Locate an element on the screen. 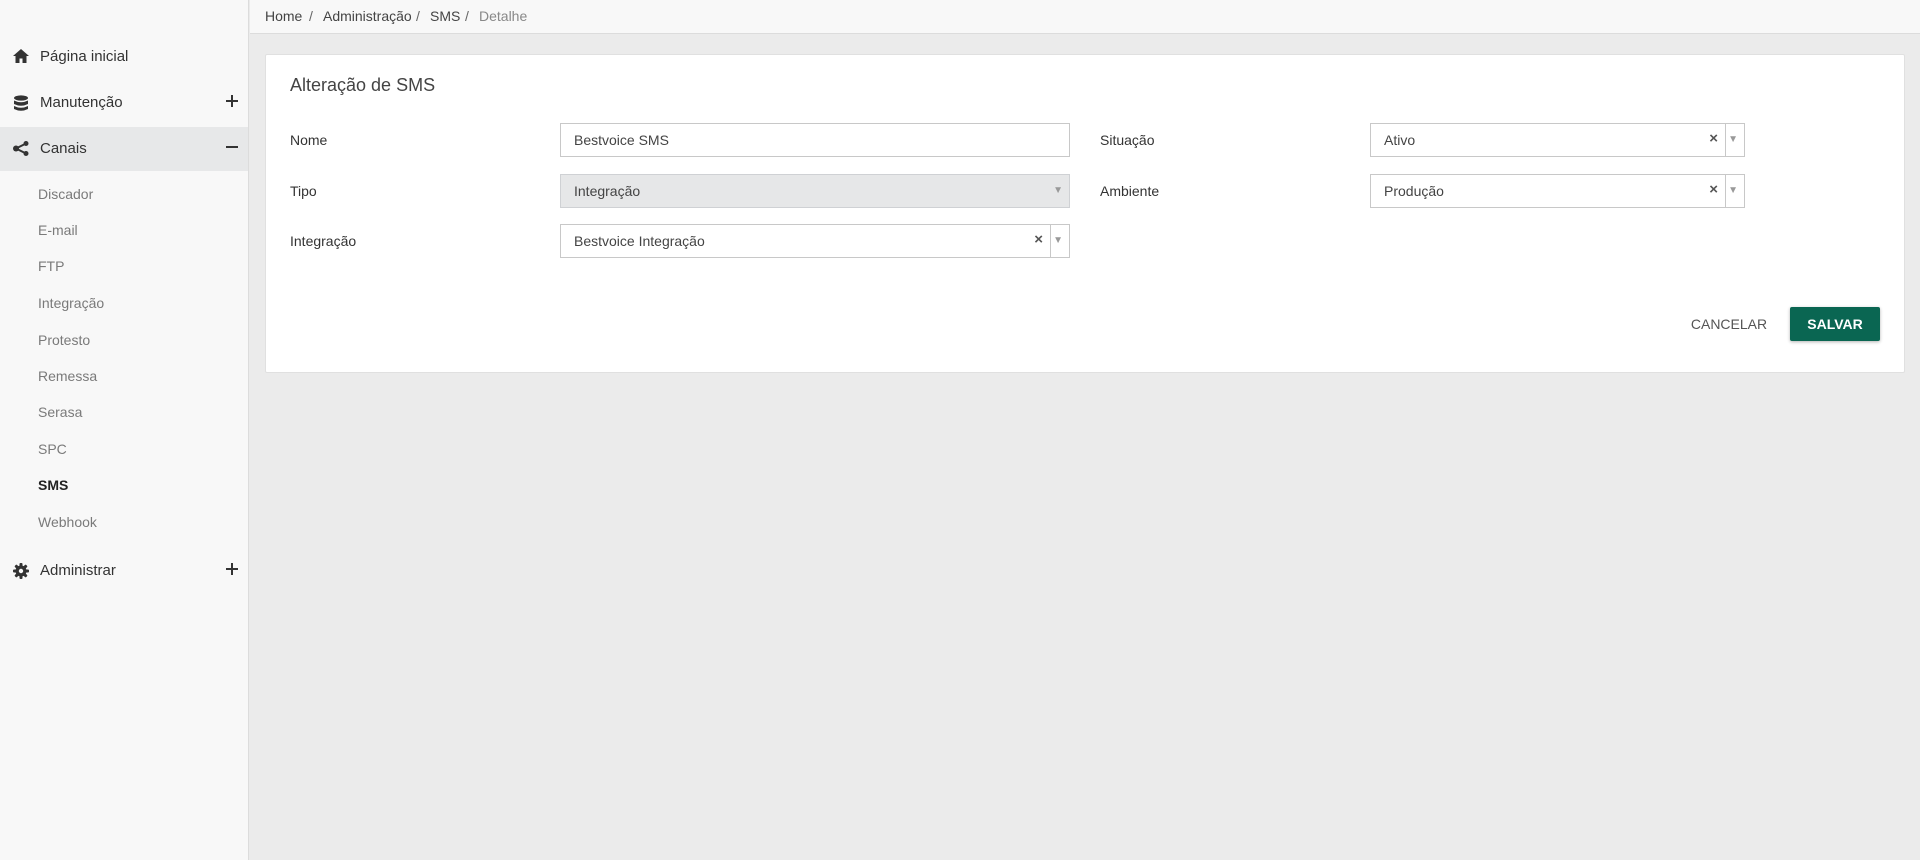 Image resolution: width=1920 pixels, height=860 pixels. nav-home: Página inicial is located at coordinates (124, 57).